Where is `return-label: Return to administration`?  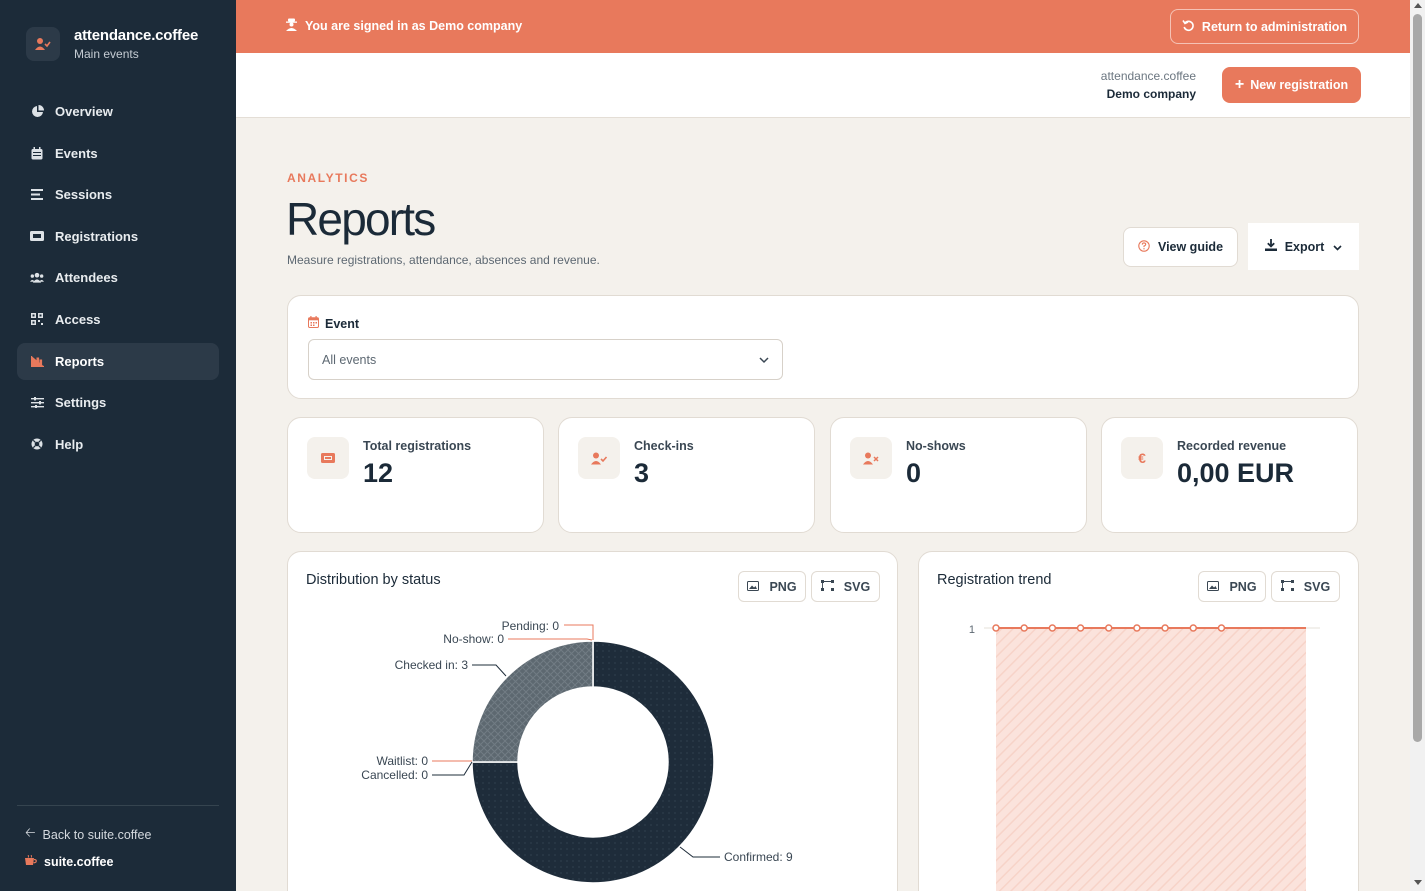 return-label: Return to administration is located at coordinates (1274, 26).